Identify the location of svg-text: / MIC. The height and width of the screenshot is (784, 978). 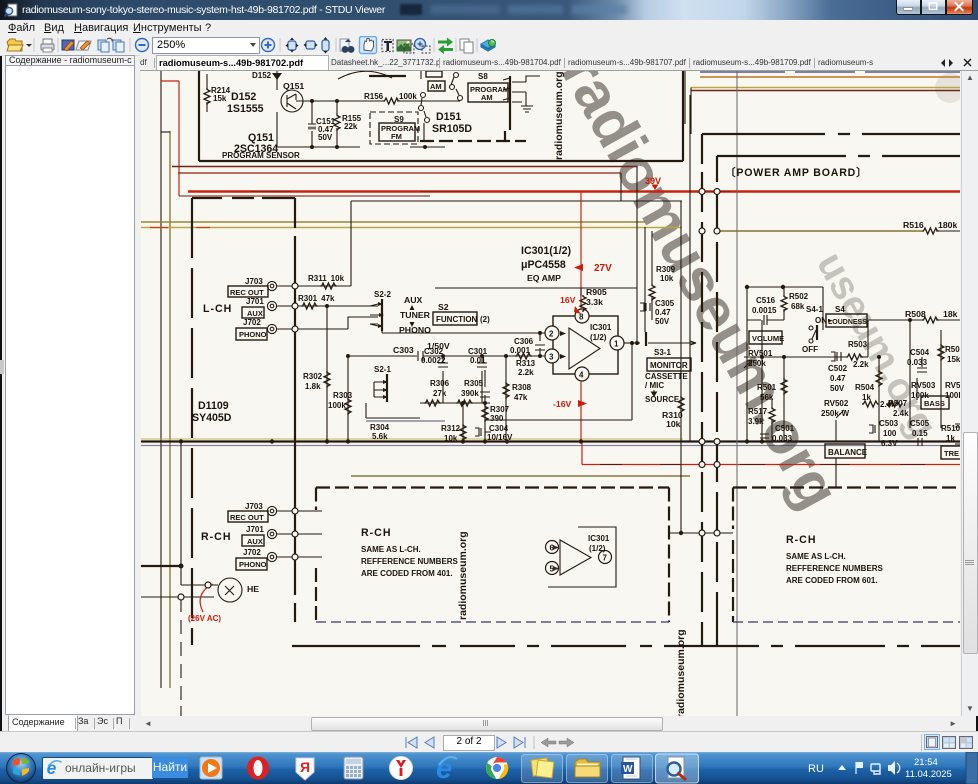
(654, 385).